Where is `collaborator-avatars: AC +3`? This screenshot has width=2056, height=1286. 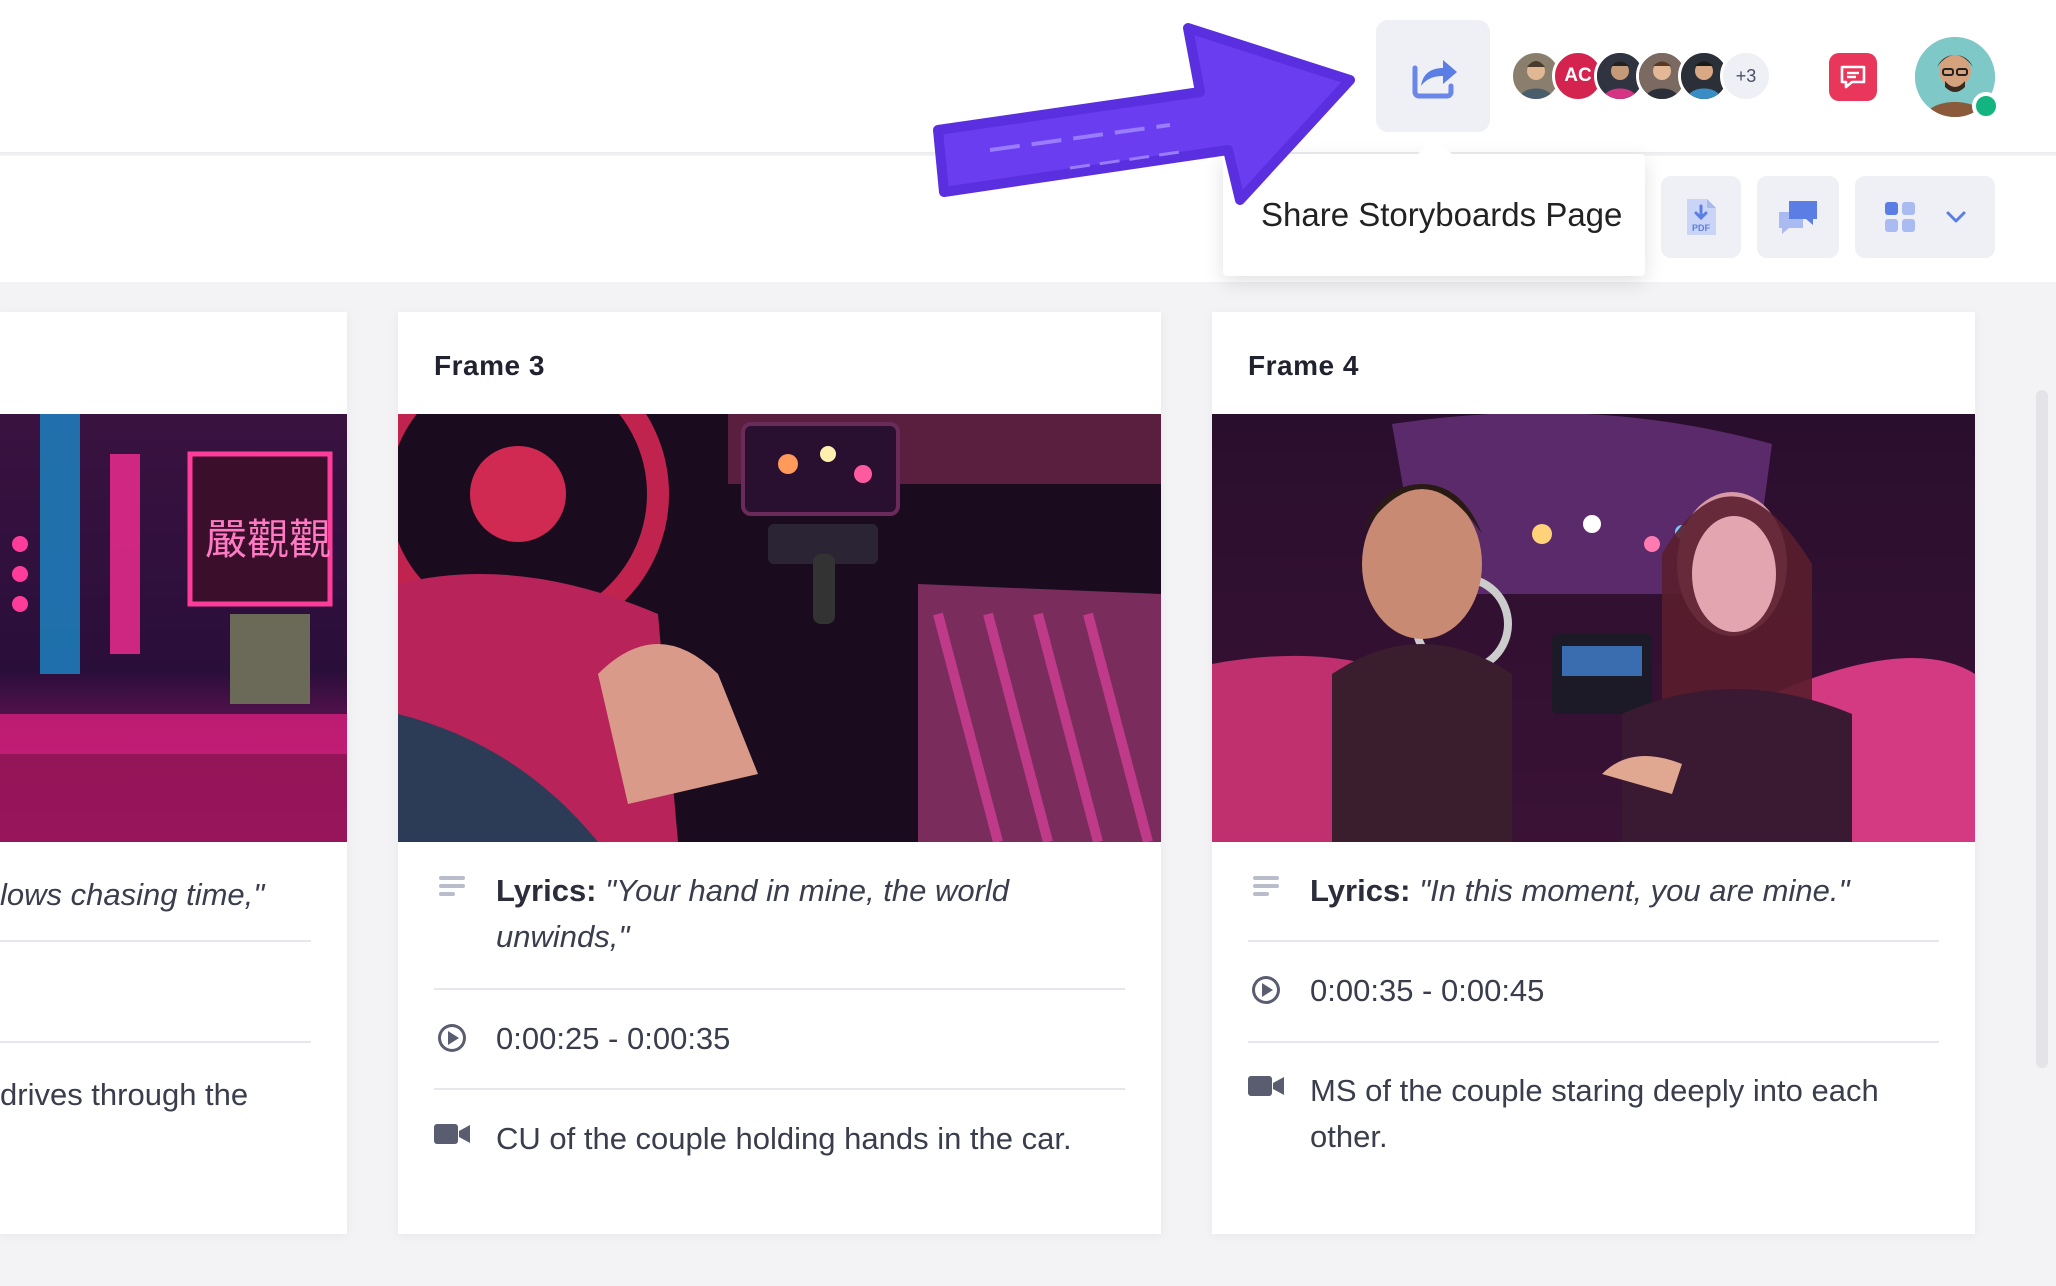
collaborator-avatars: AC +3 is located at coordinates (1641, 76).